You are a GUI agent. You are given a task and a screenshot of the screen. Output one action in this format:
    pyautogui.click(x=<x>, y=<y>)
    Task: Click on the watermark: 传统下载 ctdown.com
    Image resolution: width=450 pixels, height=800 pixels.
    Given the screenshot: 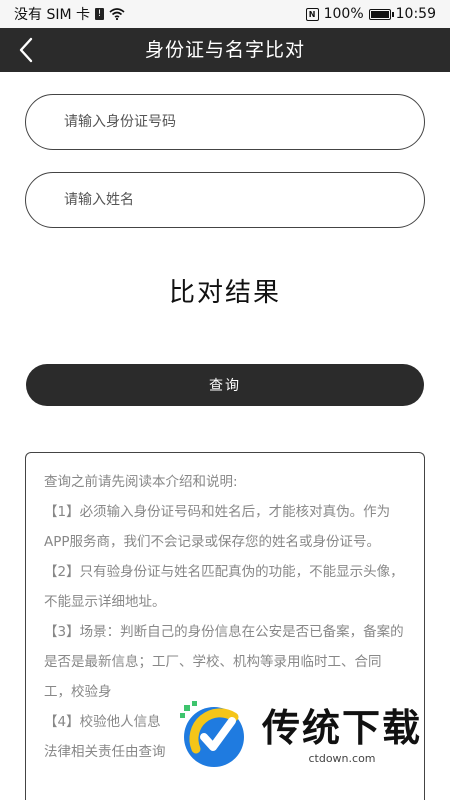 What is the action you would take?
    pyautogui.click(x=306, y=735)
    